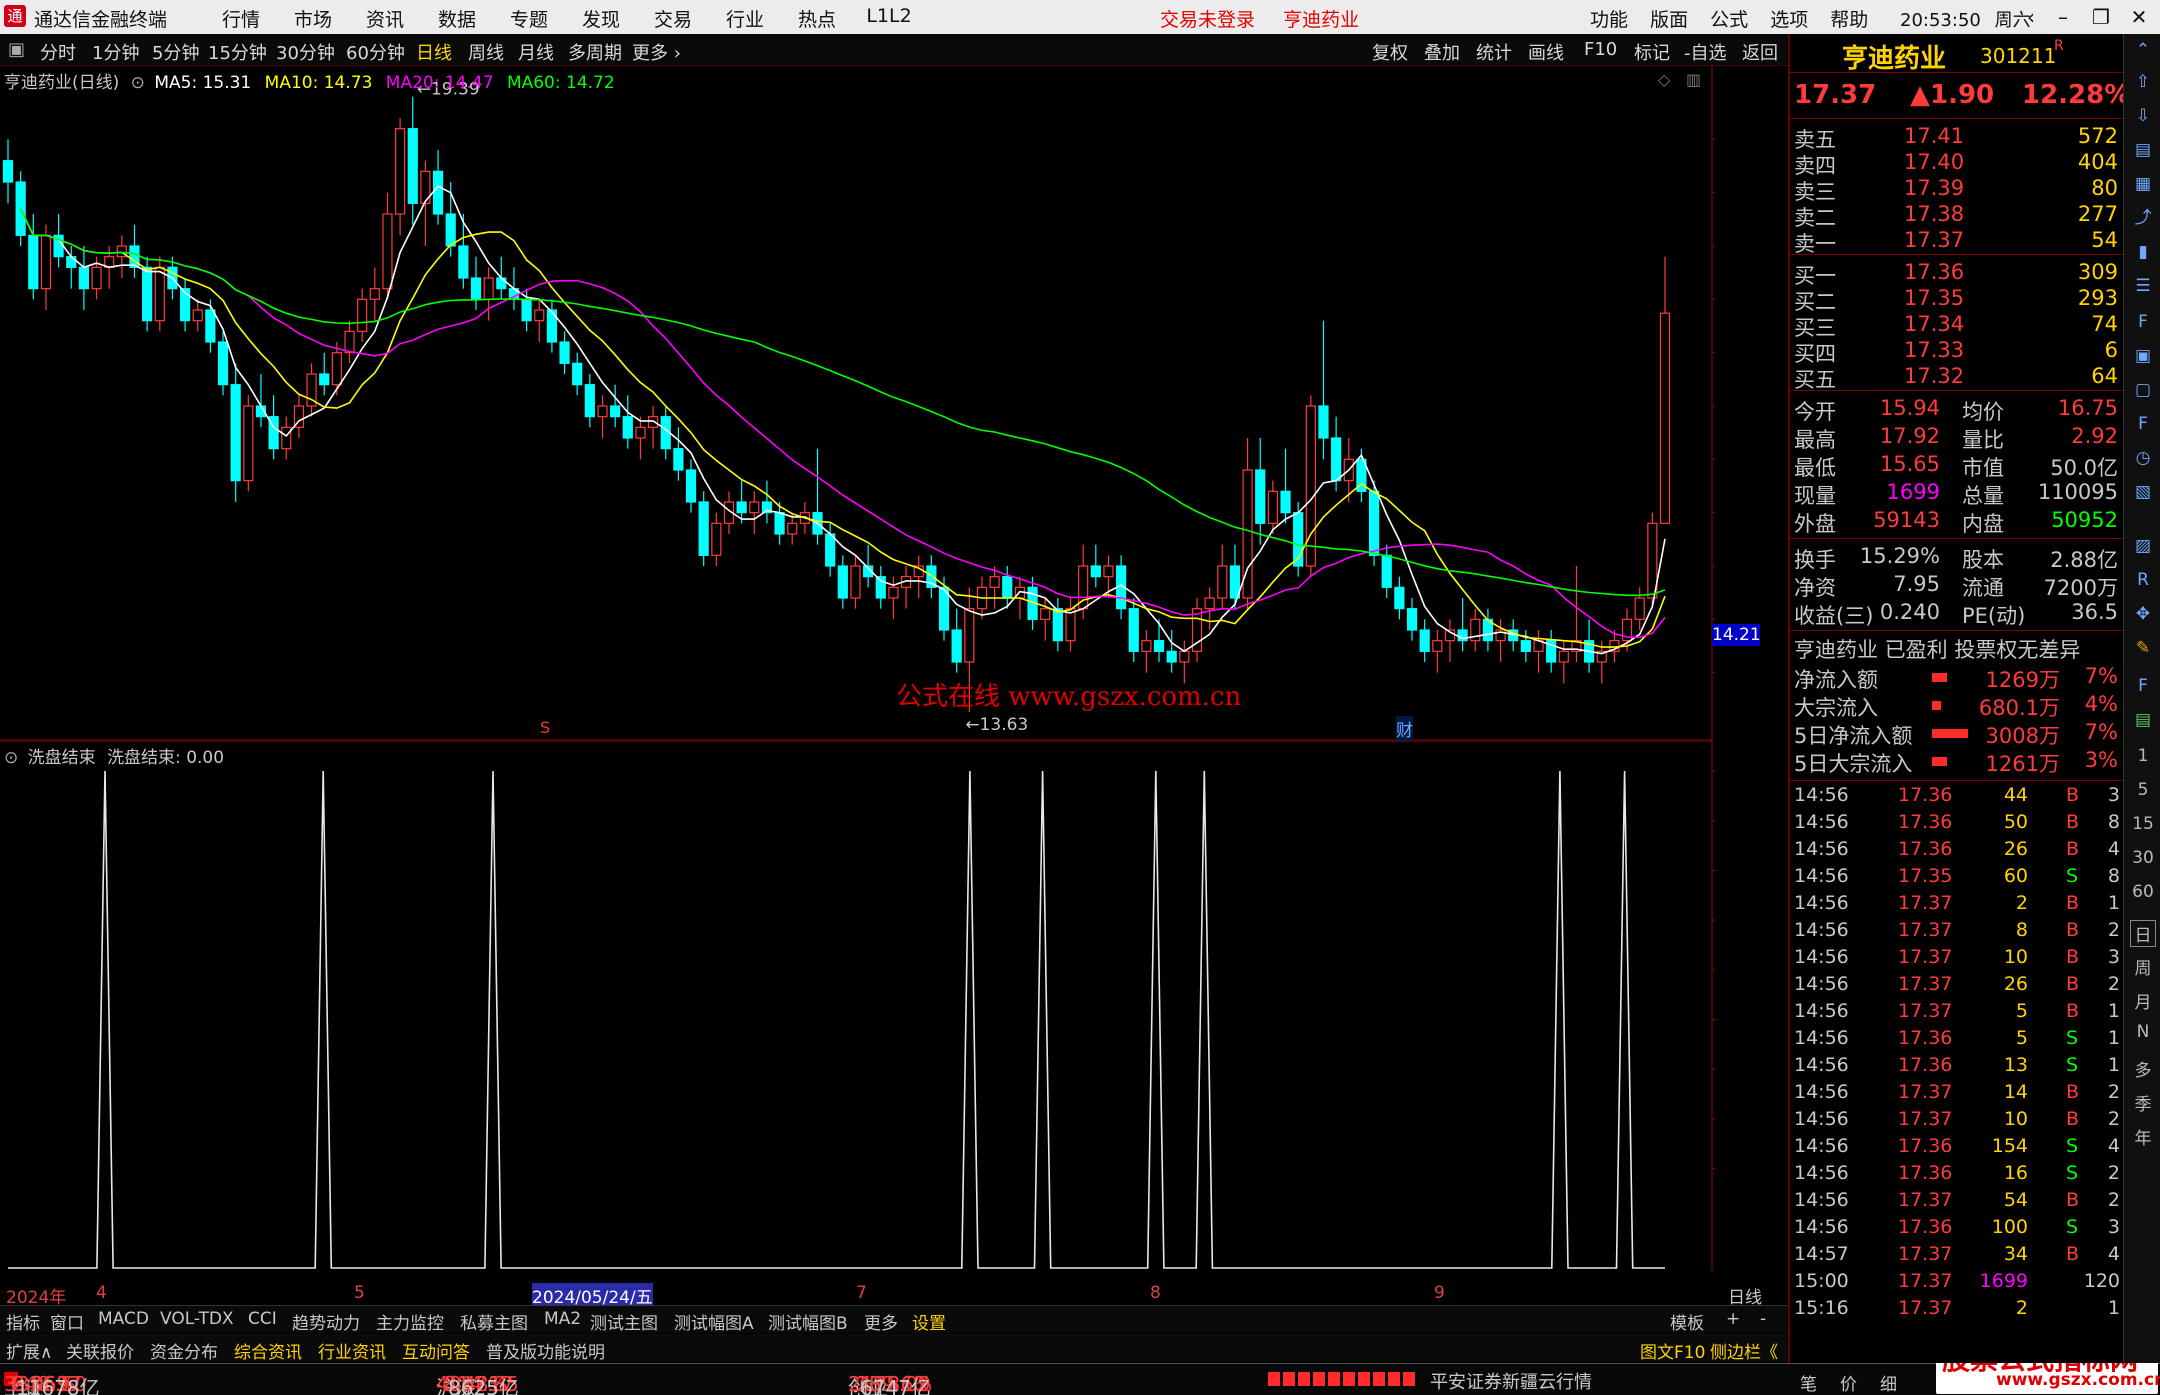 The width and height of the screenshot is (2160, 1395). What do you see at coordinates (1957, 378) in the screenshot?
I see `bid-row: 买五 17.32 64` at bounding box center [1957, 378].